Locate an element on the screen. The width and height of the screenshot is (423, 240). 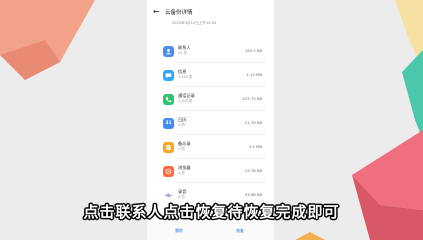
item-size: 33.96 KB is located at coordinates (253, 194).